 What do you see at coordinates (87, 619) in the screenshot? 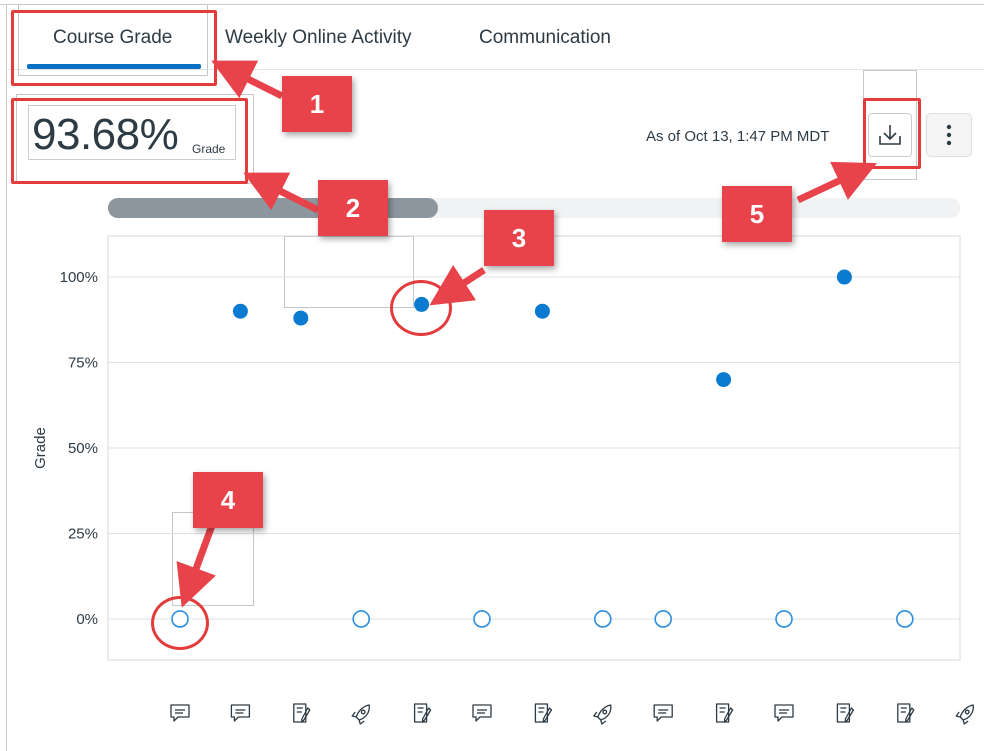
I see `y-tick-label: 0%` at bounding box center [87, 619].